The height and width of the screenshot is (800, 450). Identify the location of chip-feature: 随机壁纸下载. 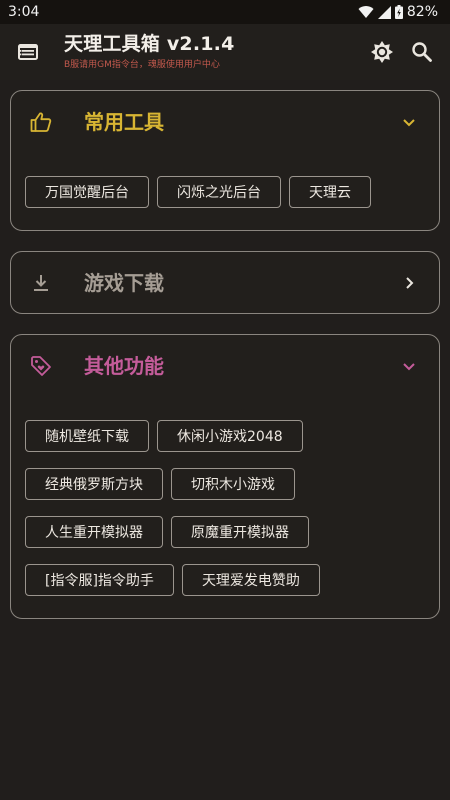
(87, 436).